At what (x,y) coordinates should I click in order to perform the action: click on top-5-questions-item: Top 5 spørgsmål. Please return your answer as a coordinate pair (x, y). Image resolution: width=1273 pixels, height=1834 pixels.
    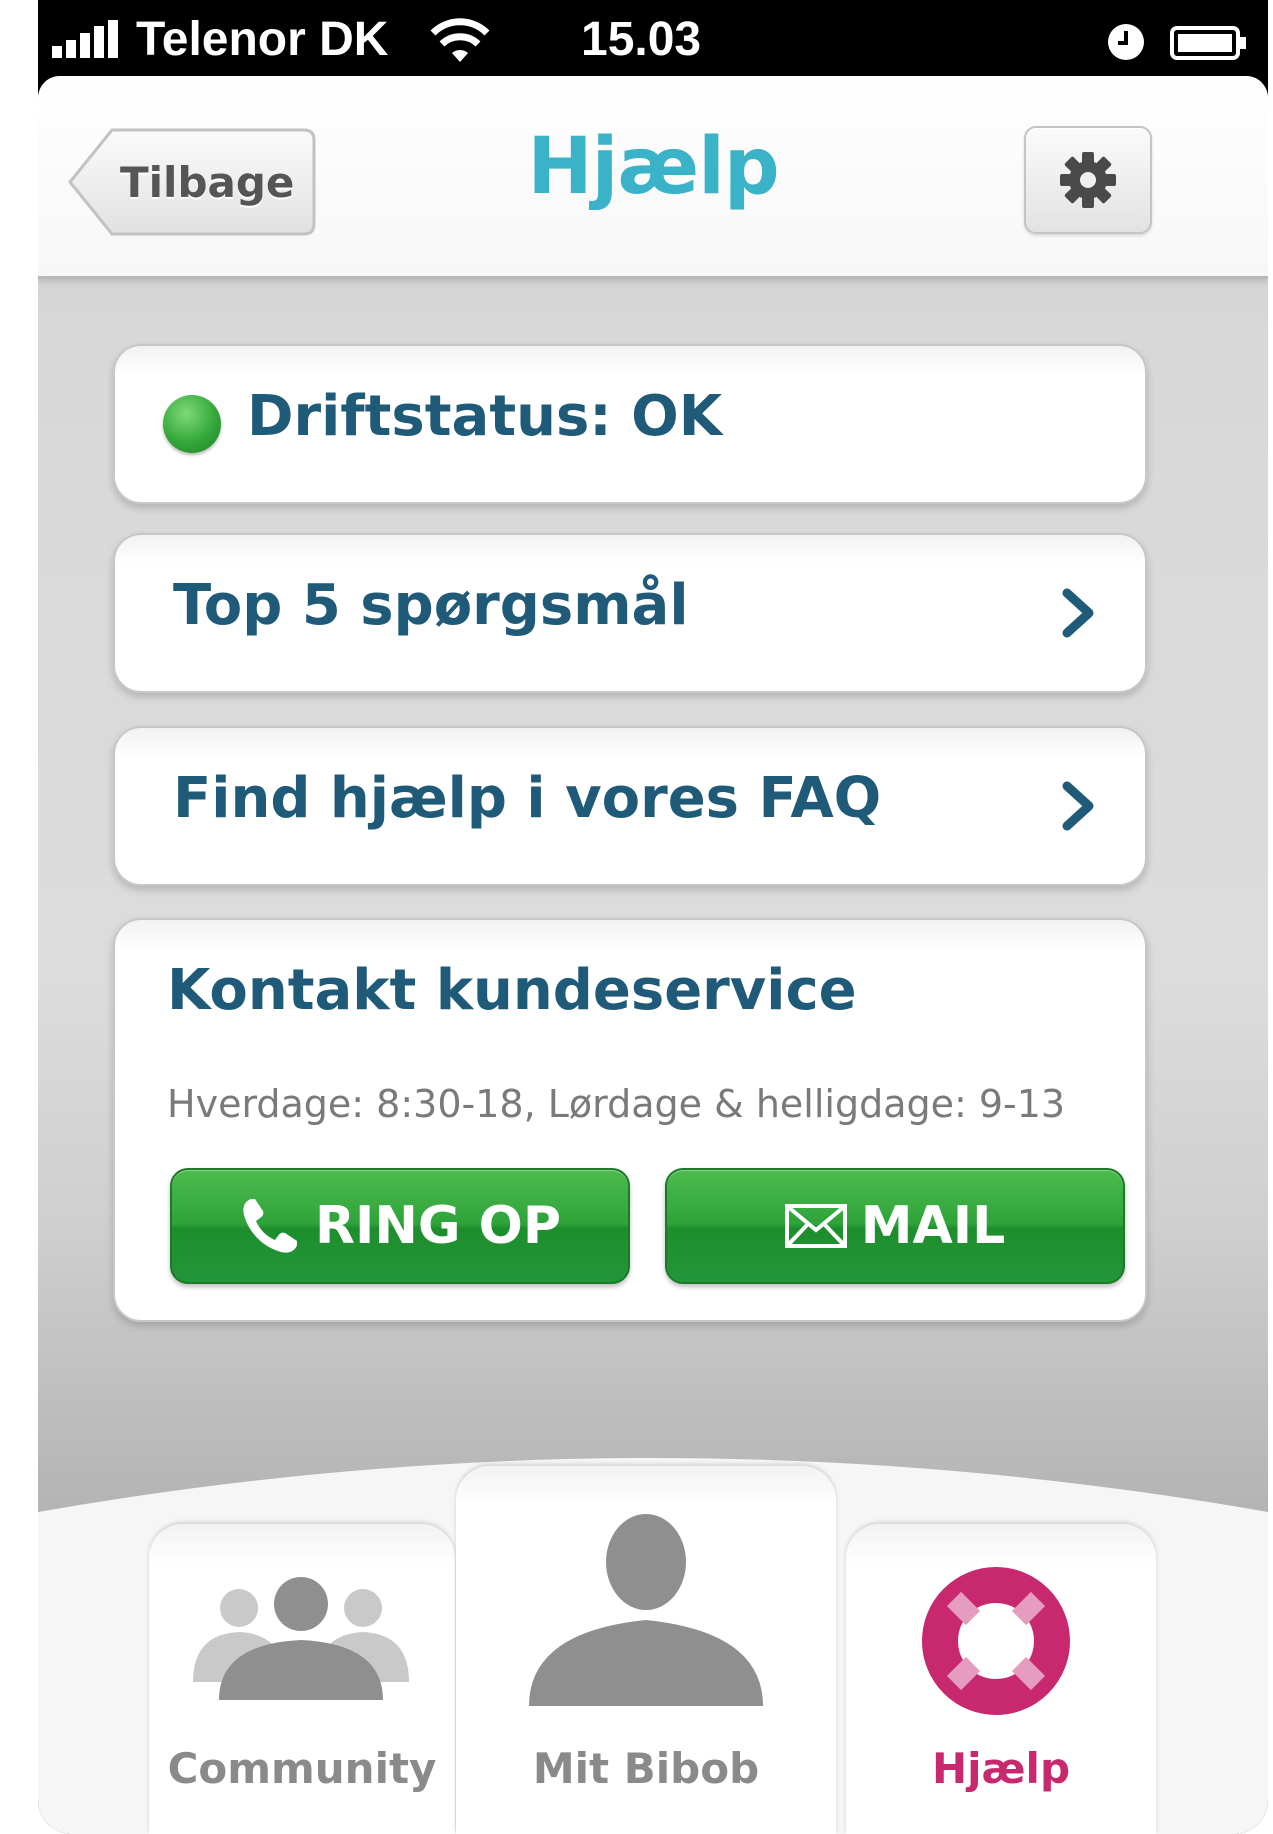
    Looking at the image, I should click on (630, 613).